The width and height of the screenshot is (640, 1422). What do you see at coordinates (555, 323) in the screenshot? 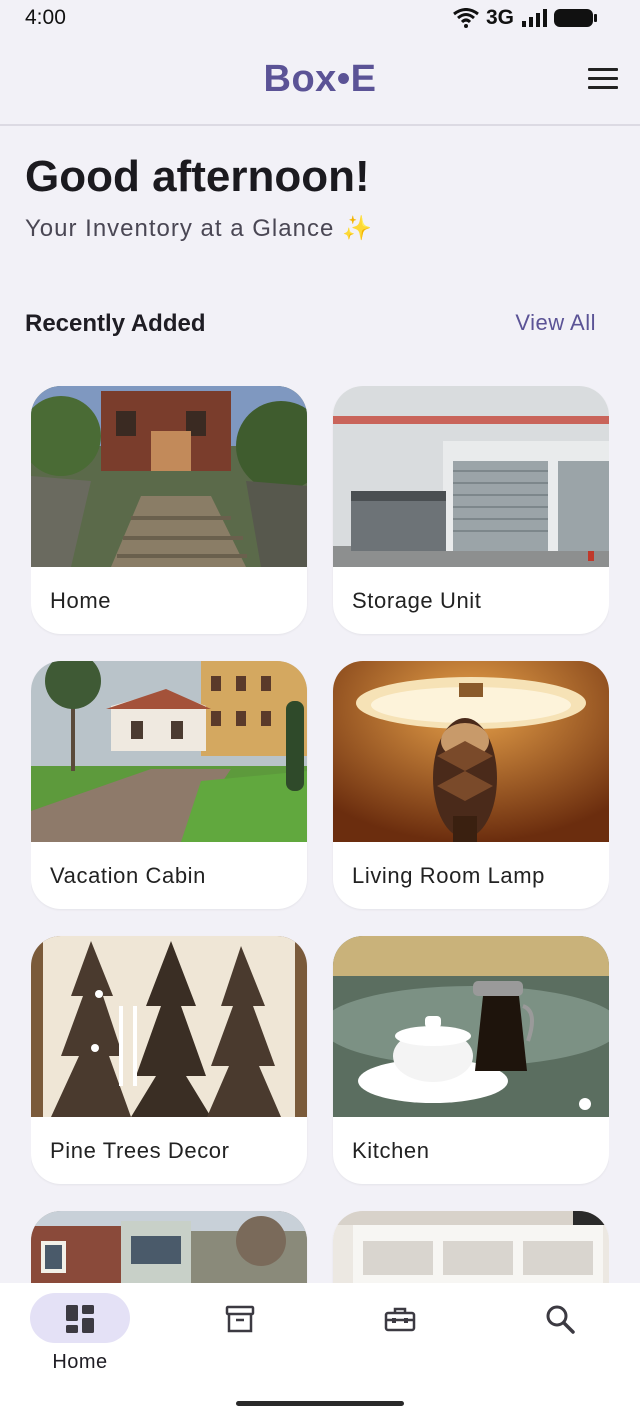
I see `view-all-link: View All` at bounding box center [555, 323].